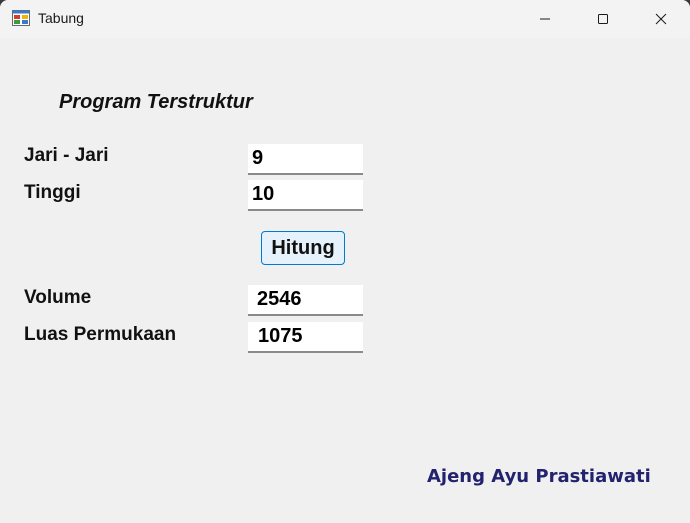  I want to click on volume-output, so click(305, 300).